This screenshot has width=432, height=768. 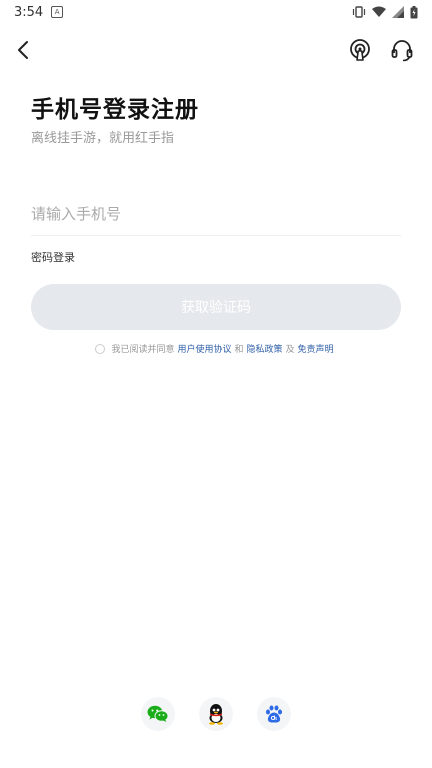 I want to click on back-button, so click(x=24, y=50).